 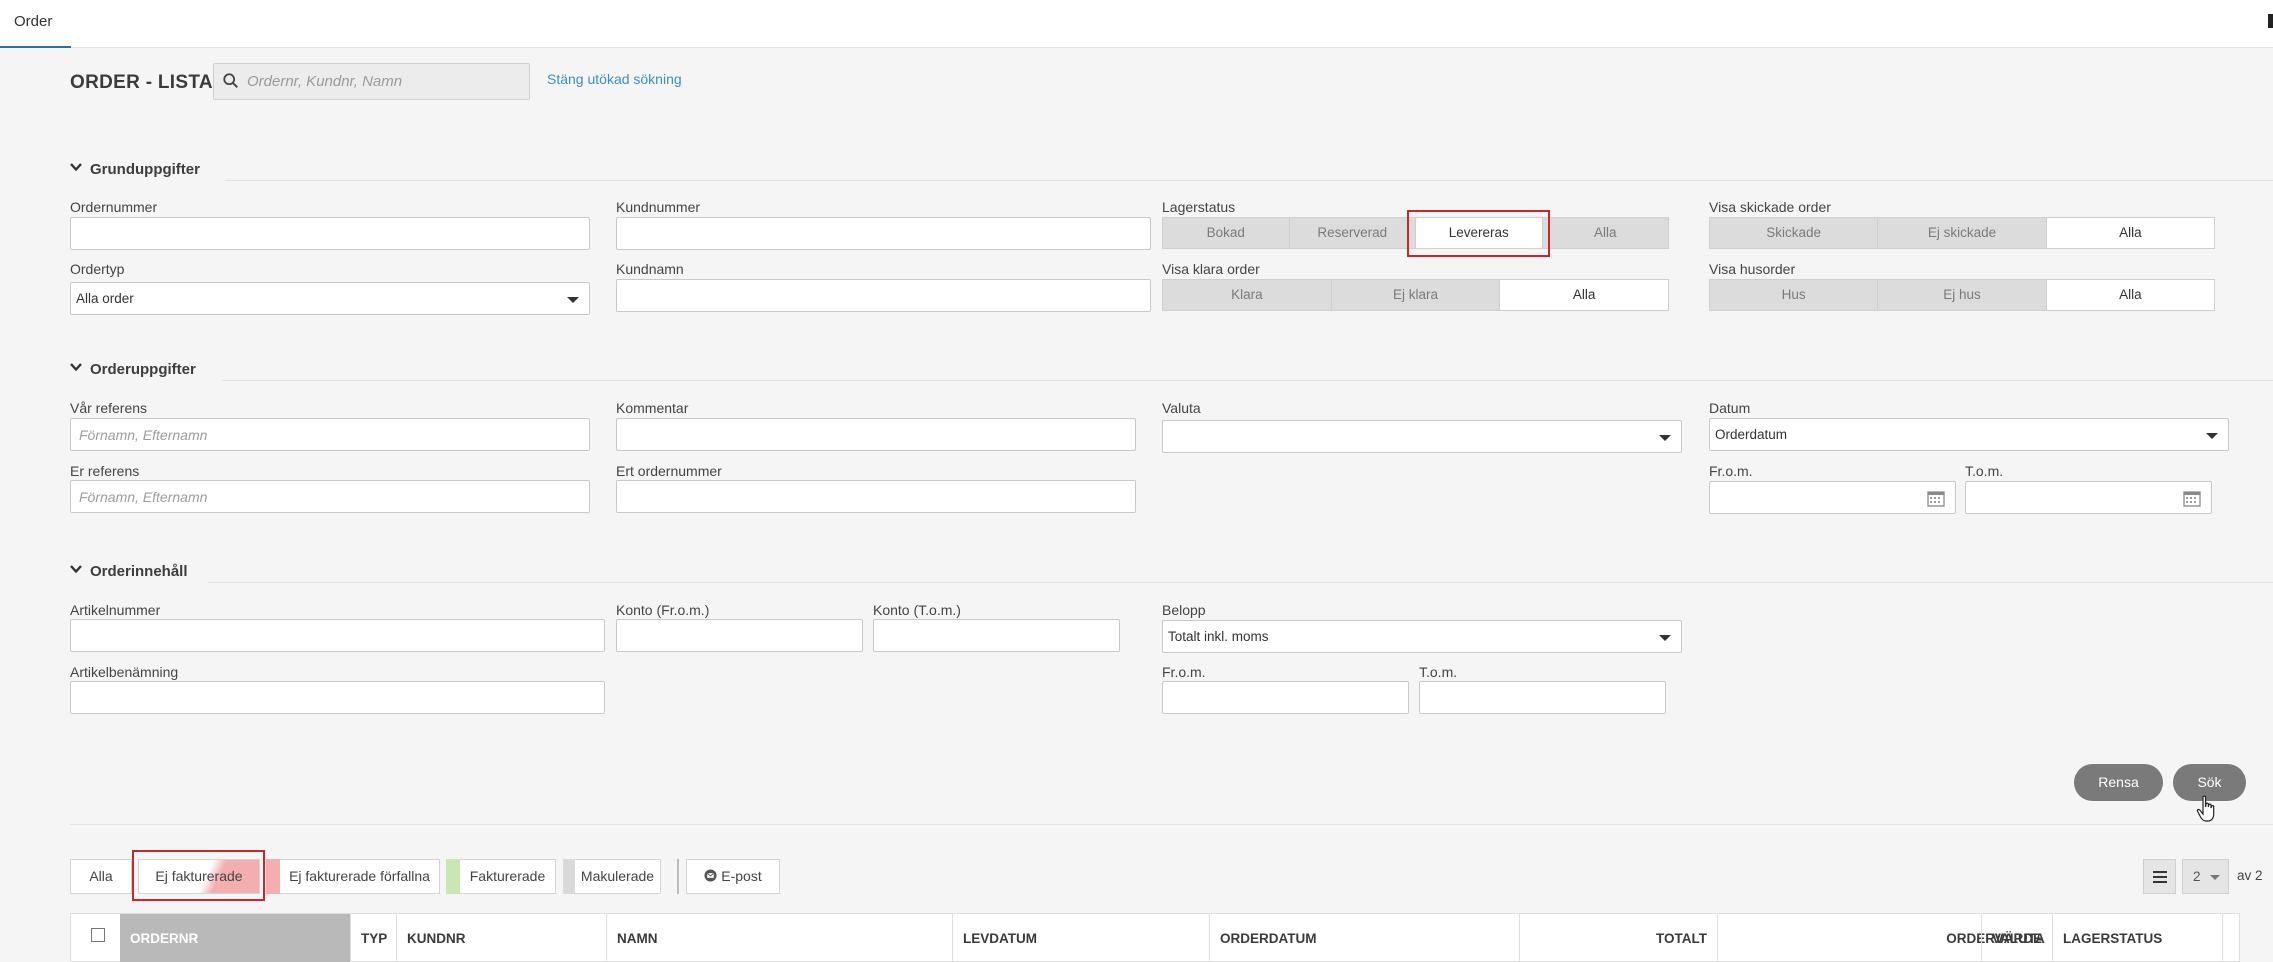 I want to click on search-placeholder: Ordernr, Kundnr, Namn, so click(x=325, y=81).